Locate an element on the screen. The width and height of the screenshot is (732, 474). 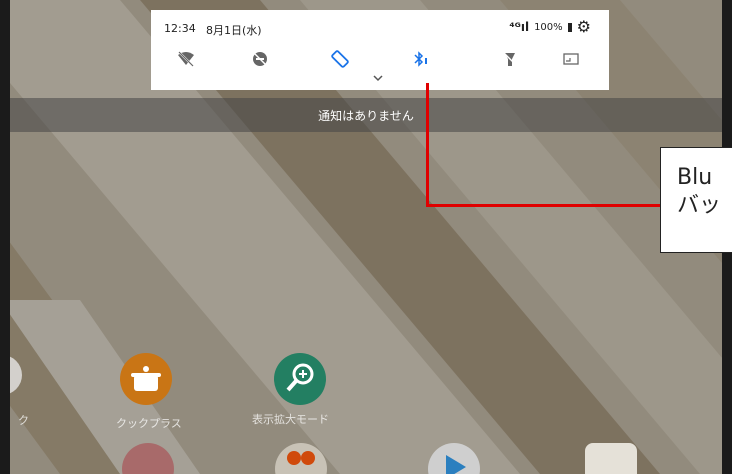
no-notifications-bar: 通知はありません is located at coordinates (366, 115).